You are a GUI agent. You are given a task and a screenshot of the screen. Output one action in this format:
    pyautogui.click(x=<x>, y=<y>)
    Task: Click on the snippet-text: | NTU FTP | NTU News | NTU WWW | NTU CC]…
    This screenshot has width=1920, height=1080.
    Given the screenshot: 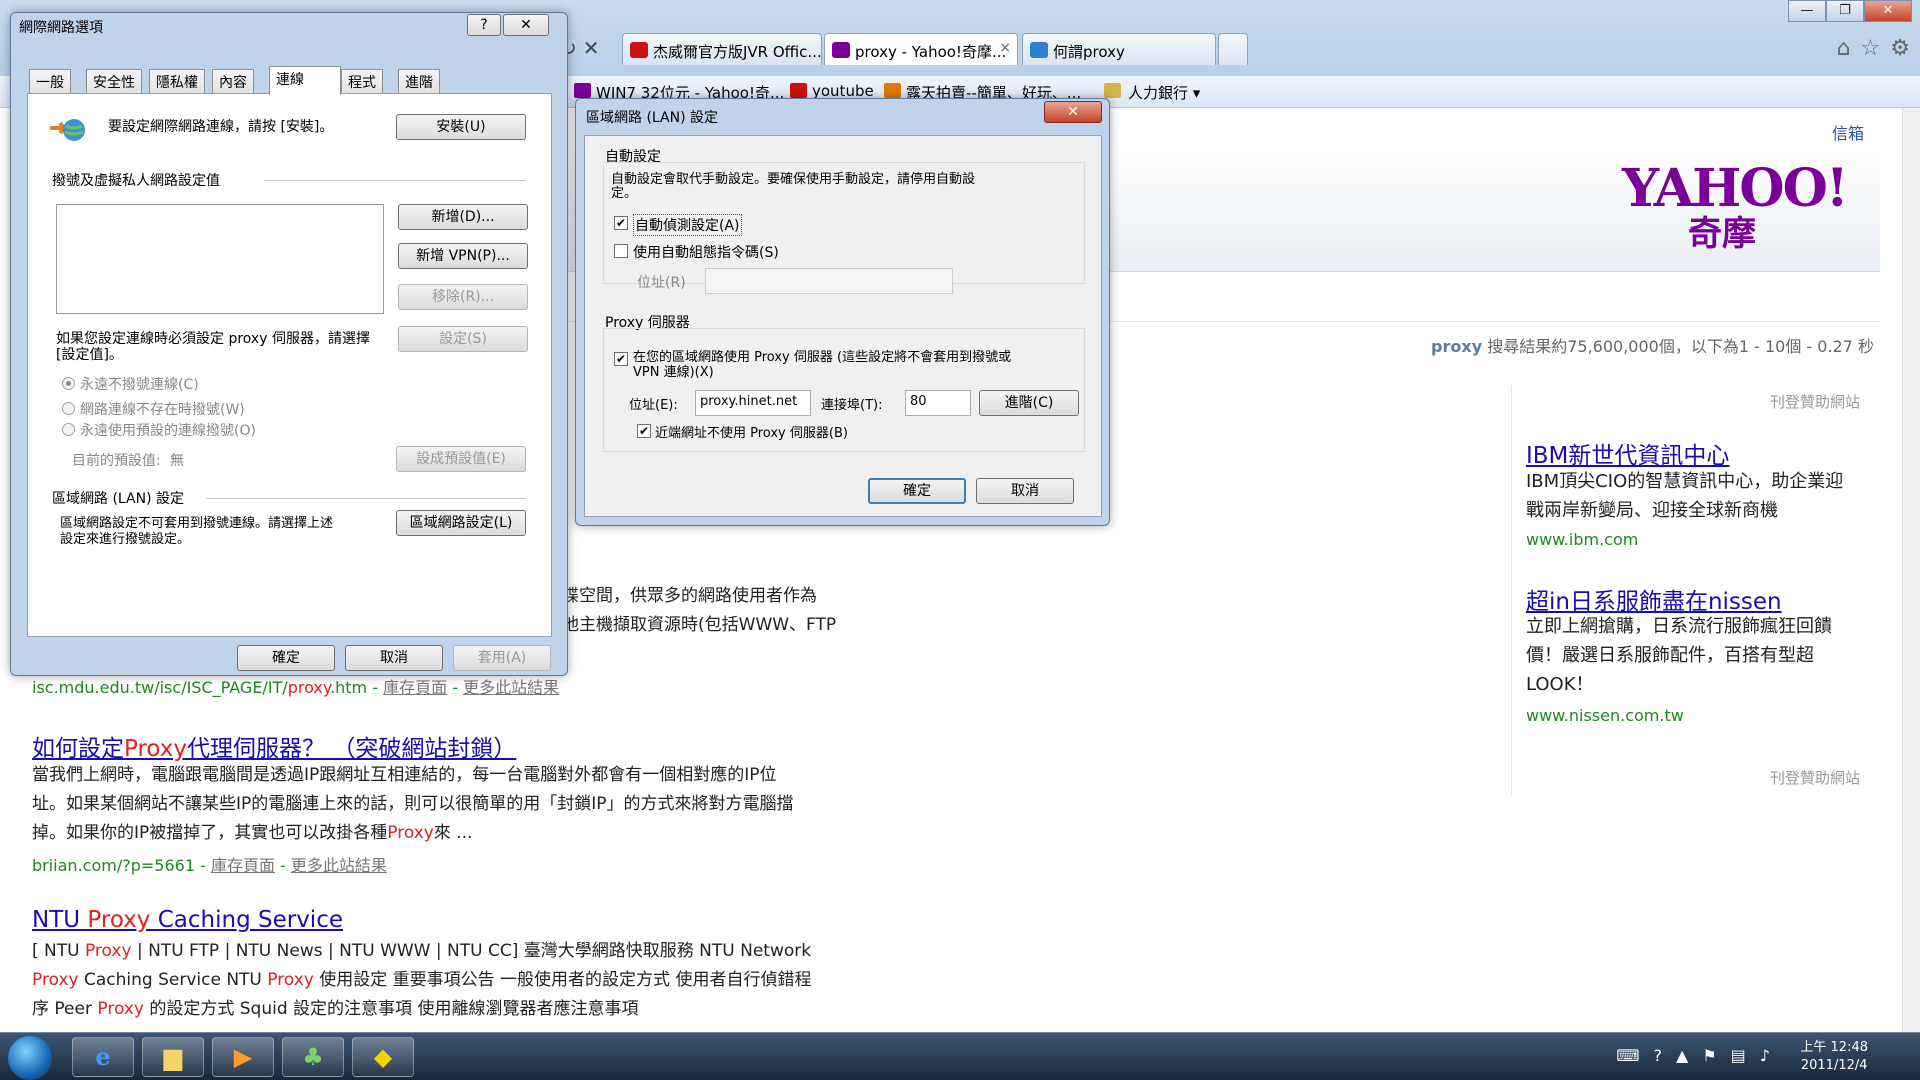 What is the action you would take?
    pyautogui.click(x=471, y=951)
    